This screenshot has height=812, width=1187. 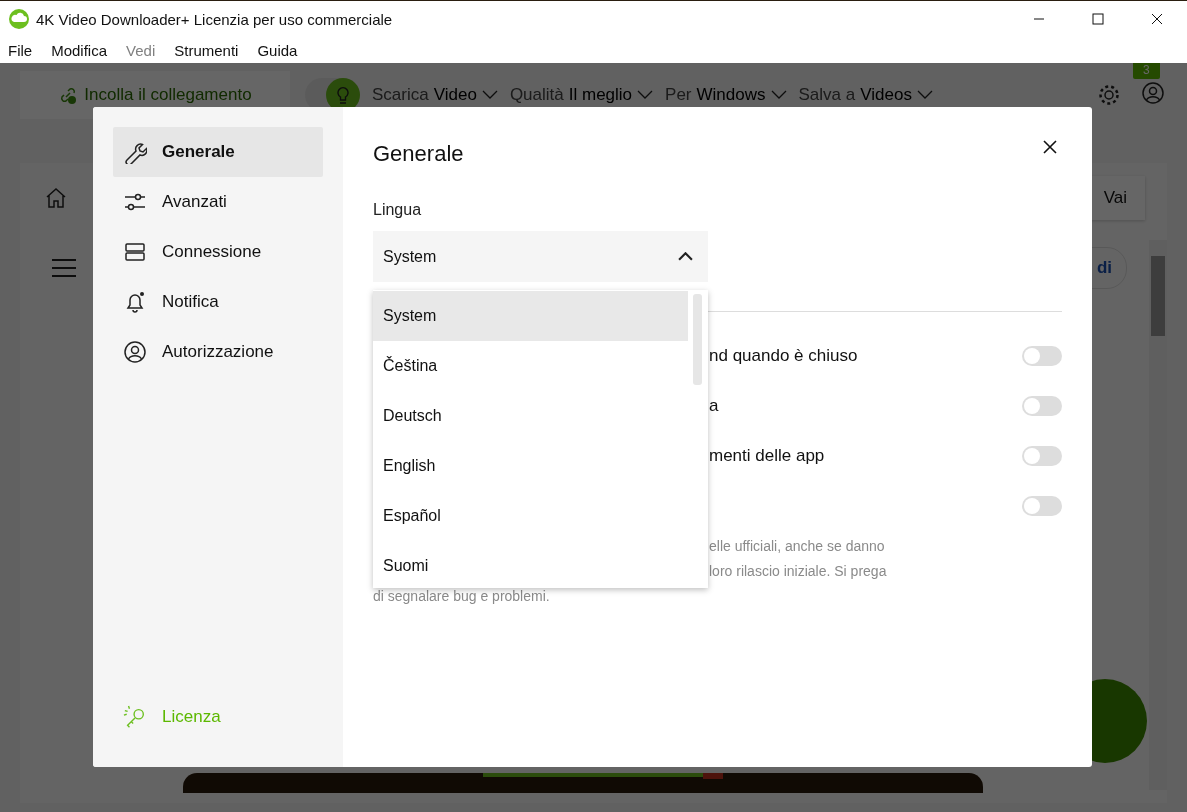 I want to click on dialog-title: Generale, so click(x=418, y=154).